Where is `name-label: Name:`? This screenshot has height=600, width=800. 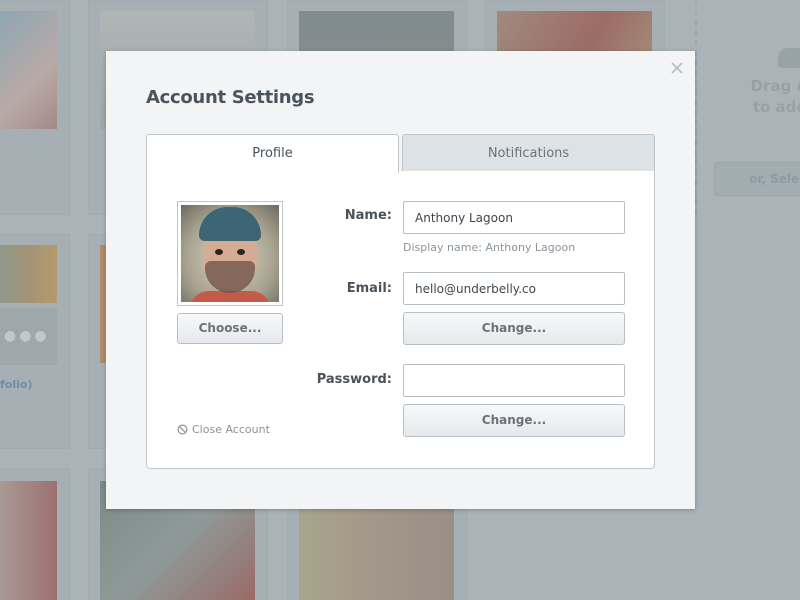
name-label: Name: is located at coordinates (368, 215).